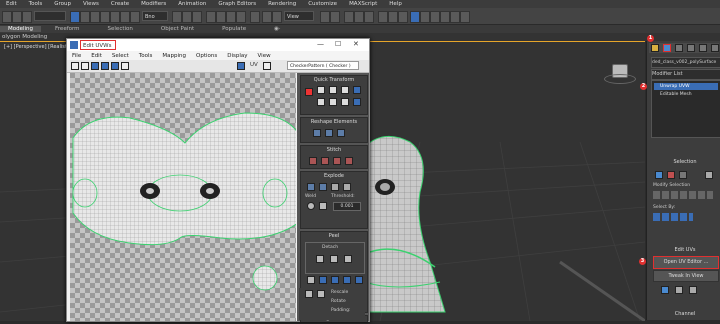 The image size is (720, 324). I want to click on pin-edges-icon, so click(323, 280).